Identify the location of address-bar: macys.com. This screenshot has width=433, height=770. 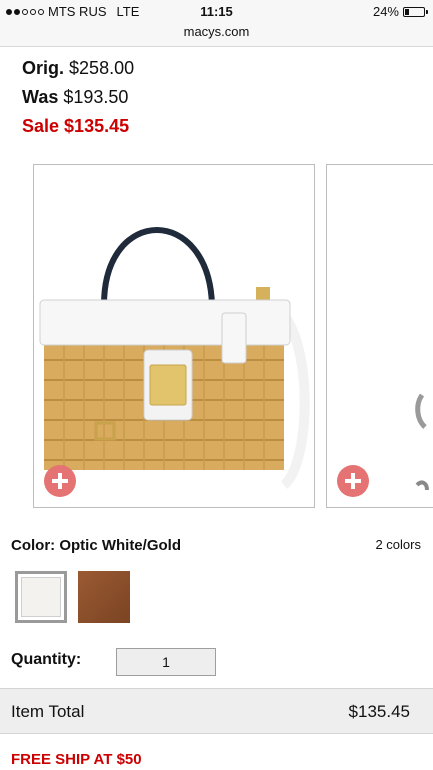
(216, 31).